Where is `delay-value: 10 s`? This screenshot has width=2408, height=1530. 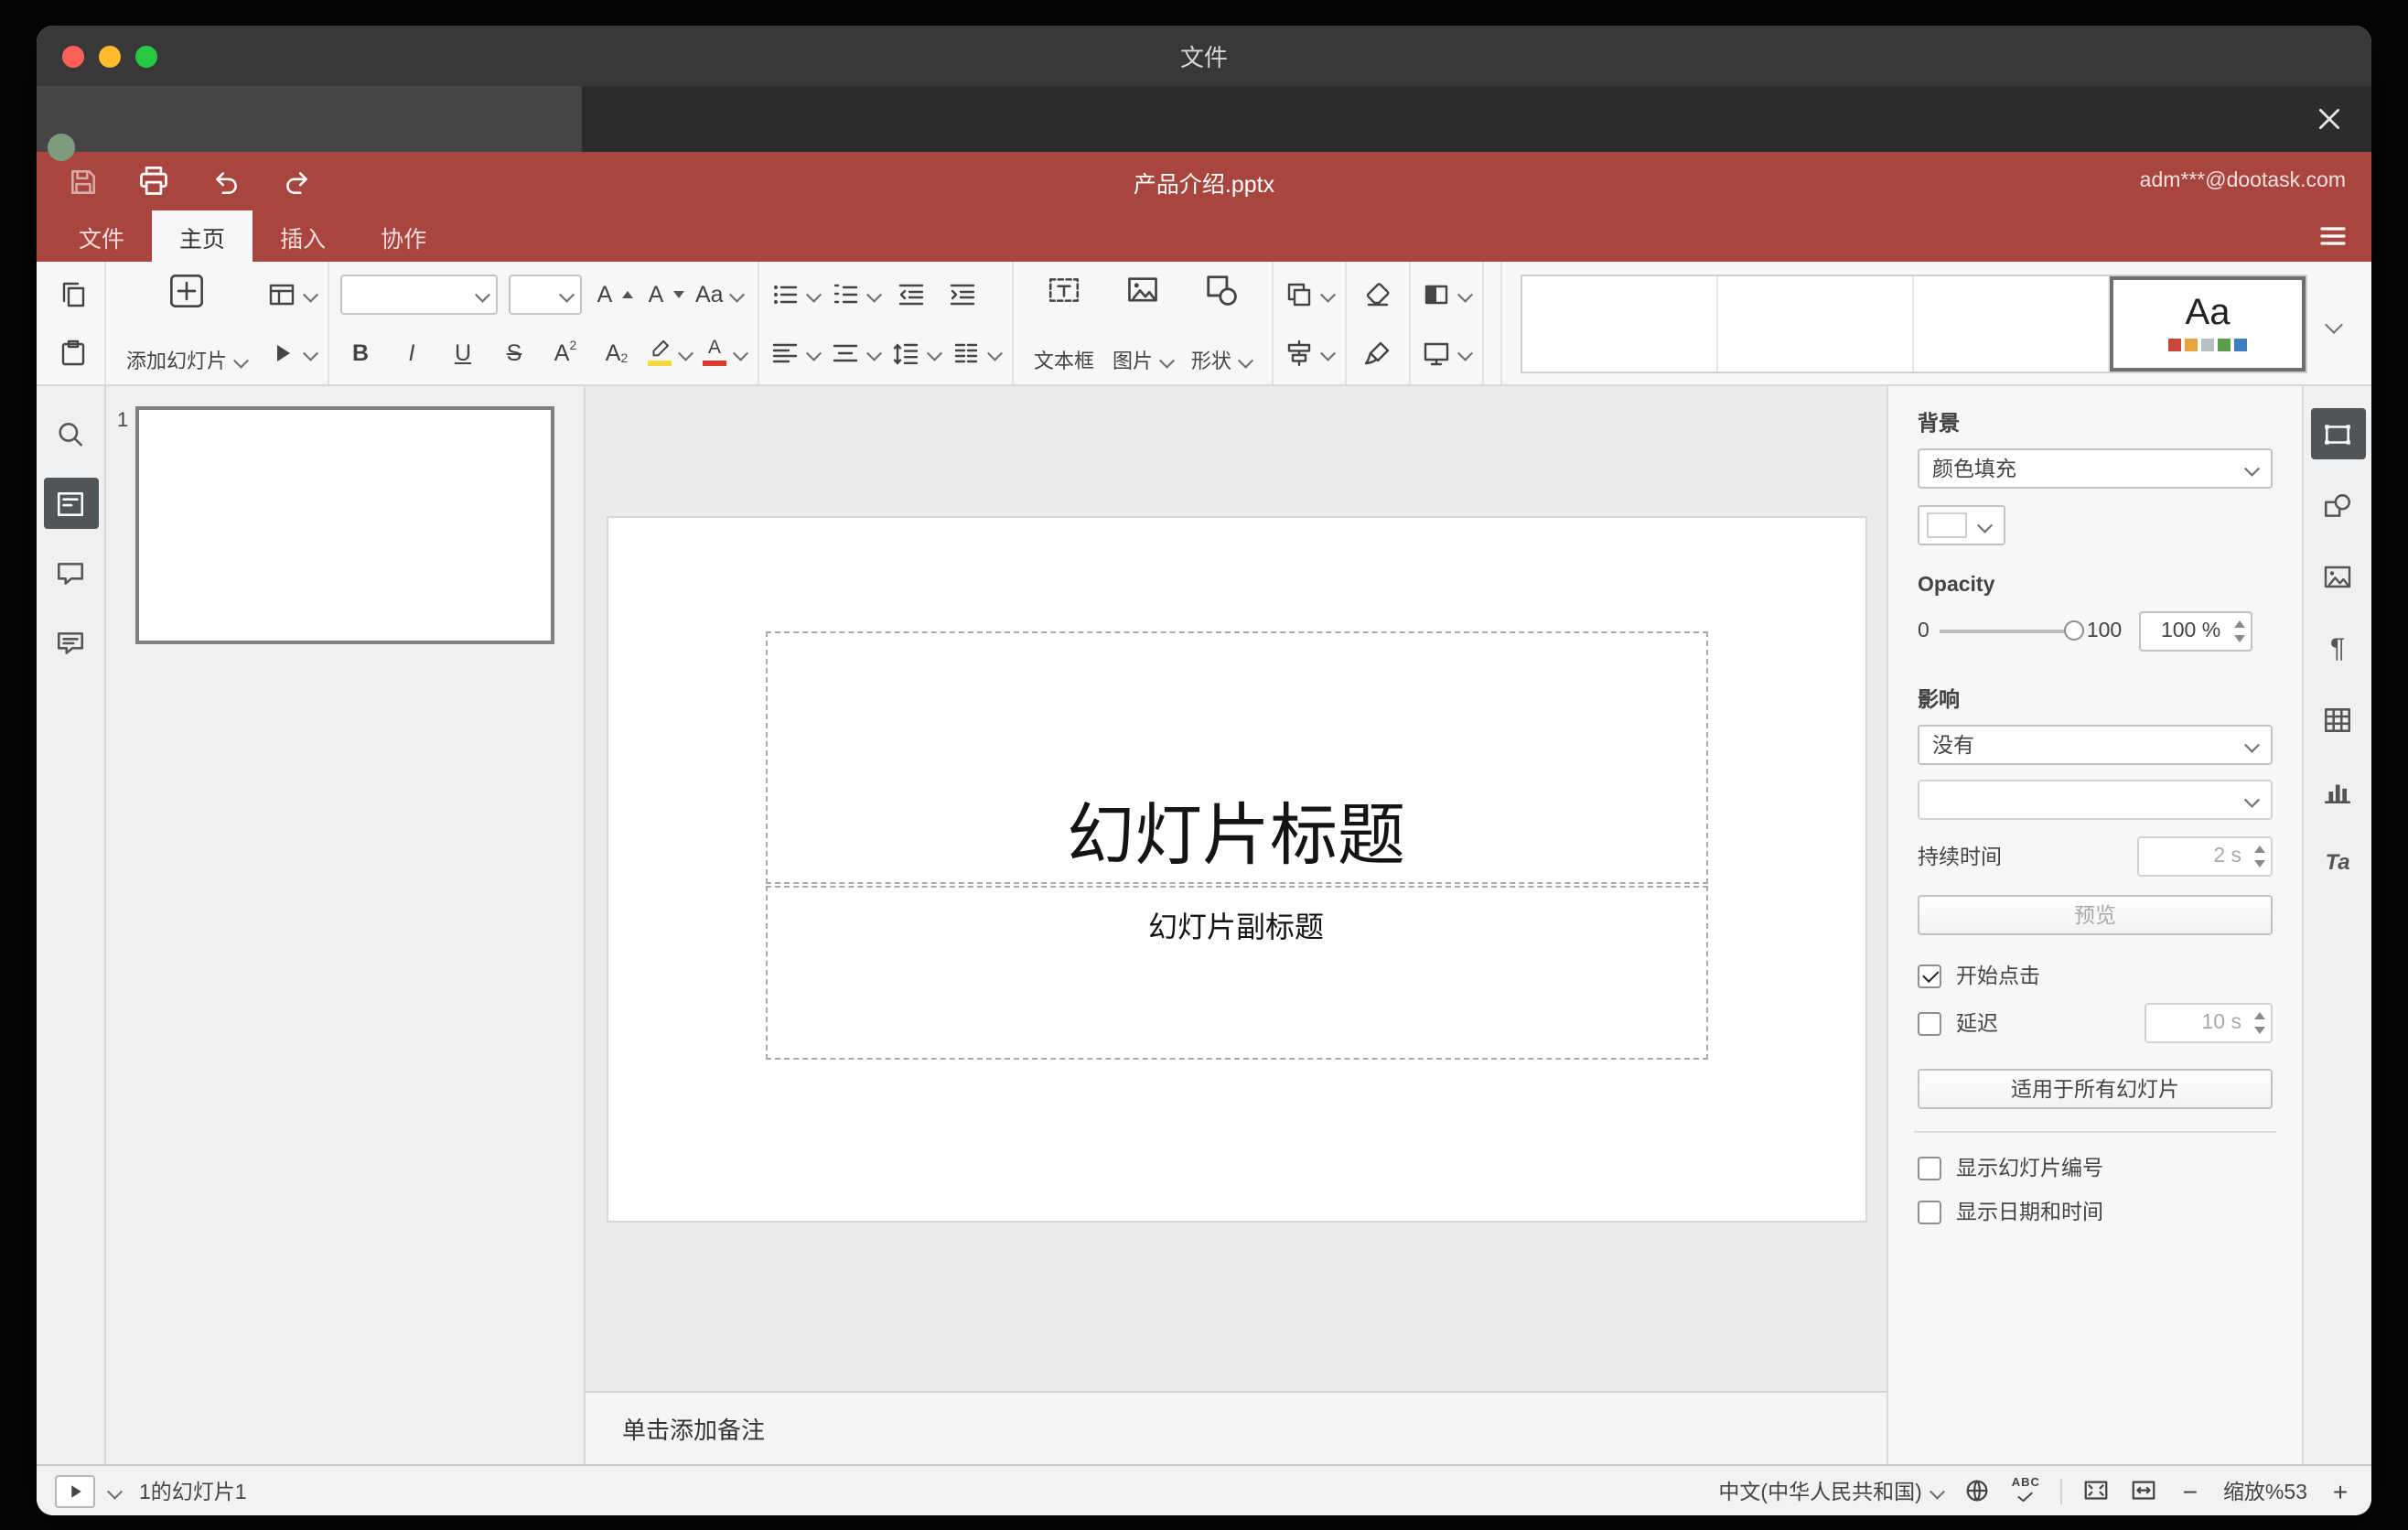 delay-value: 10 s is located at coordinates (2221, 1023).